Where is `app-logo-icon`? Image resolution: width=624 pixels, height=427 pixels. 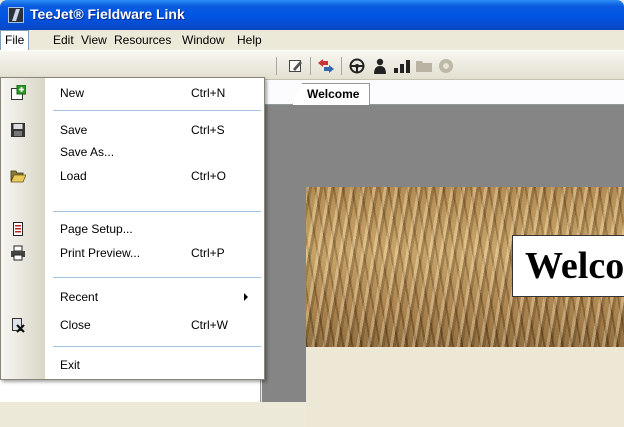 app-logo-icon is located at coordinates (16, 15).